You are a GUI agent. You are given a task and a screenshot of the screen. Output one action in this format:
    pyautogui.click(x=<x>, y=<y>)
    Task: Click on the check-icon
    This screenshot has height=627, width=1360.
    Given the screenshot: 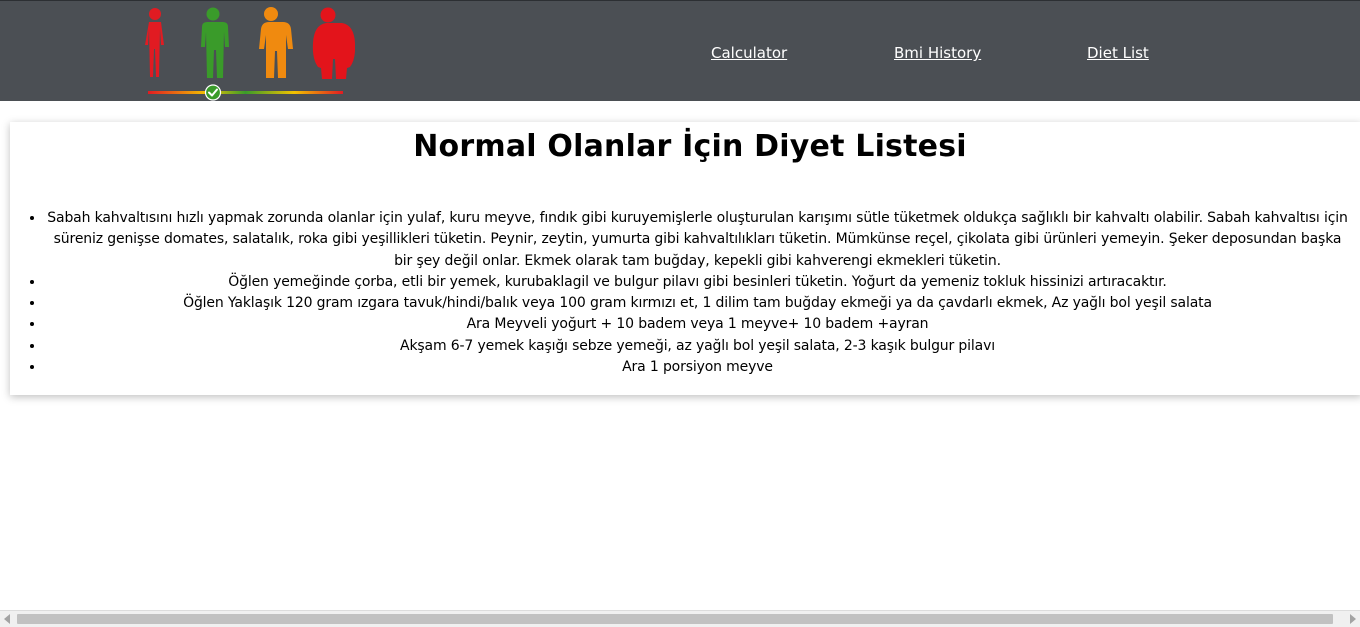 What is the action you would take?
    pyautogui.click(x=213, y=92)
    